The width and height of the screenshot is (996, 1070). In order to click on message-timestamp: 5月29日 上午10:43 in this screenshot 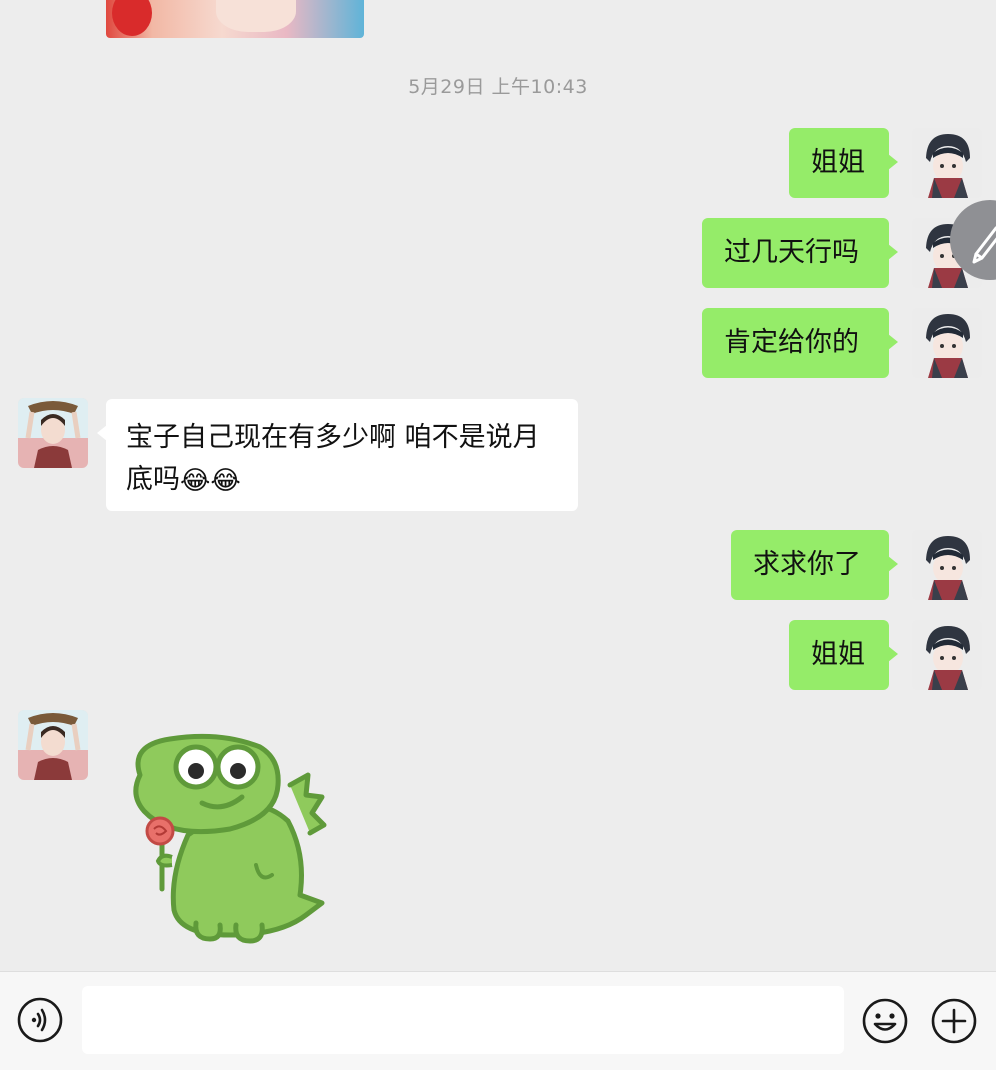, I will do `click(498, 87)`.